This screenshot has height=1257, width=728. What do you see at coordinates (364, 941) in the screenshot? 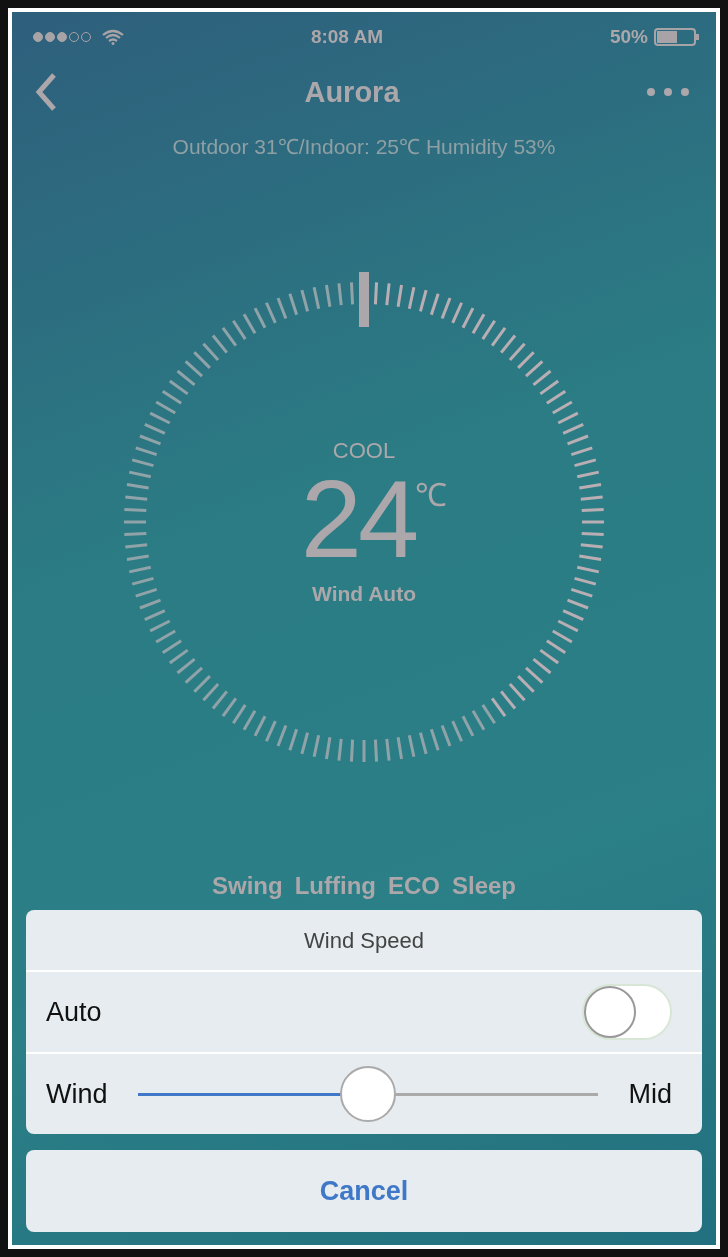
I see `sheet-title: Wind Speed` at bounding box center [364, 941].